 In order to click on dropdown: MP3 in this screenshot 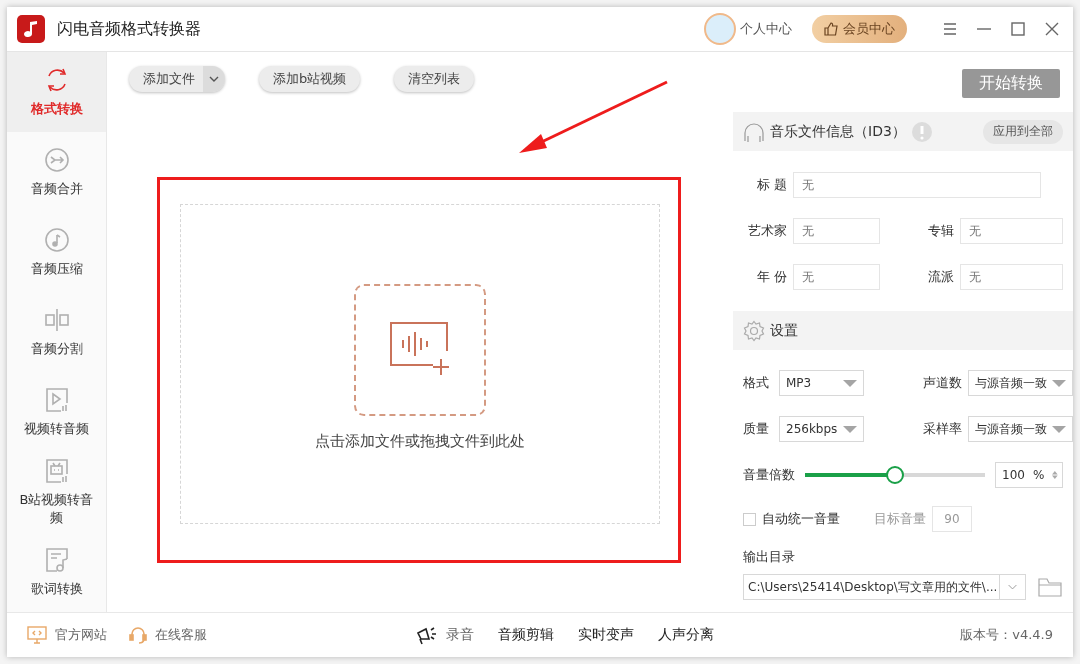, I will do `click(821, 383)`.